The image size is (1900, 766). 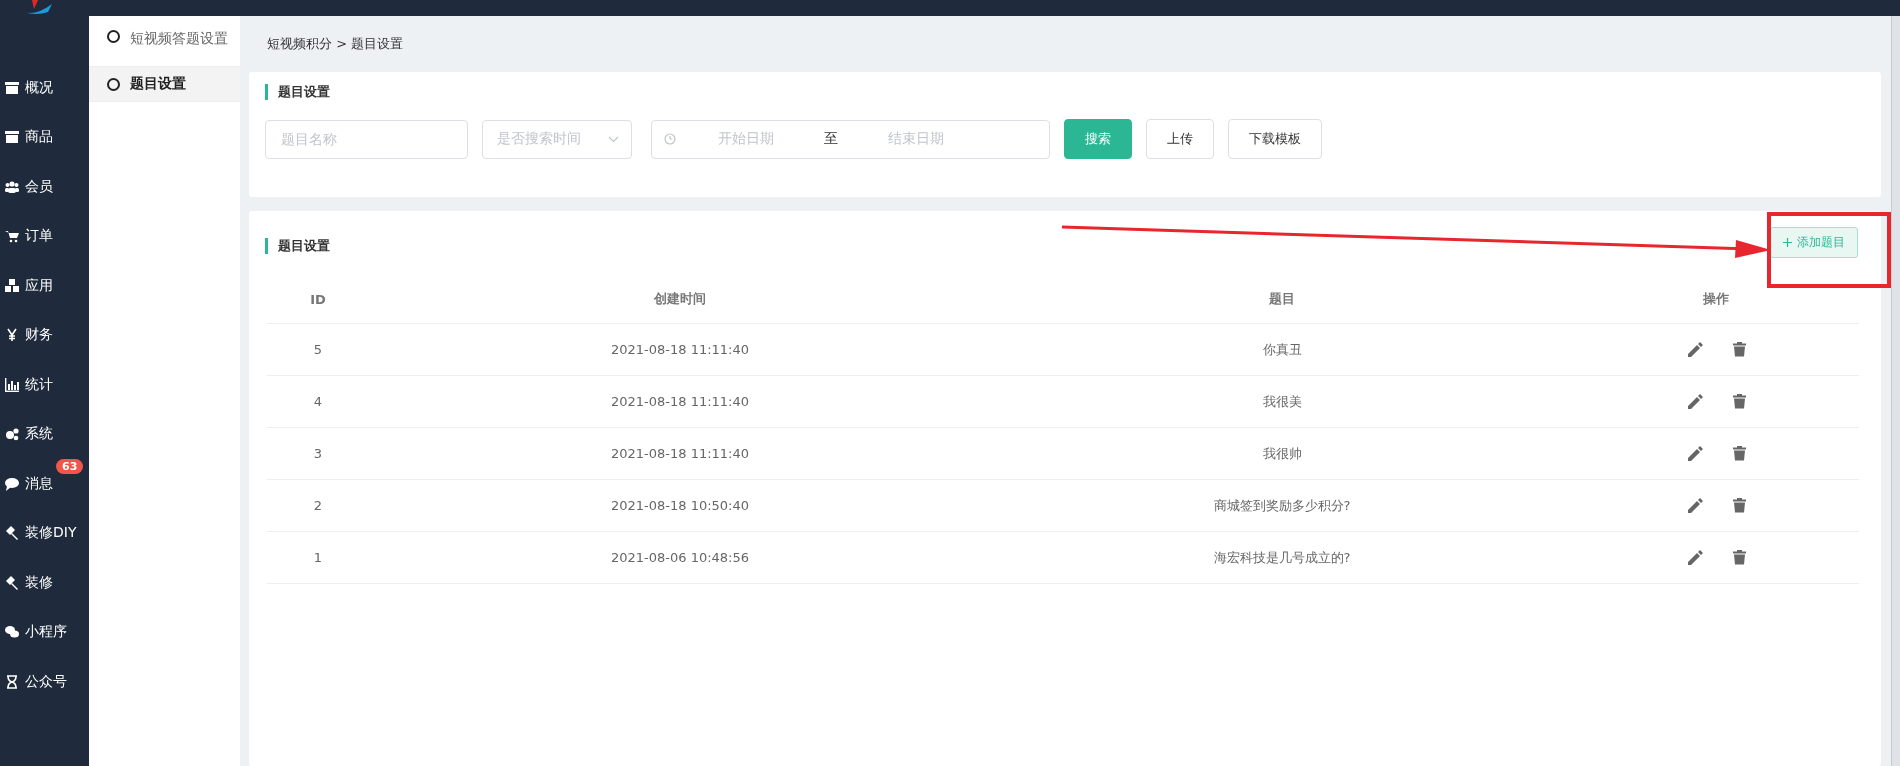 I want to click on table-cell: 我很美, so click(x=1282, y=401).